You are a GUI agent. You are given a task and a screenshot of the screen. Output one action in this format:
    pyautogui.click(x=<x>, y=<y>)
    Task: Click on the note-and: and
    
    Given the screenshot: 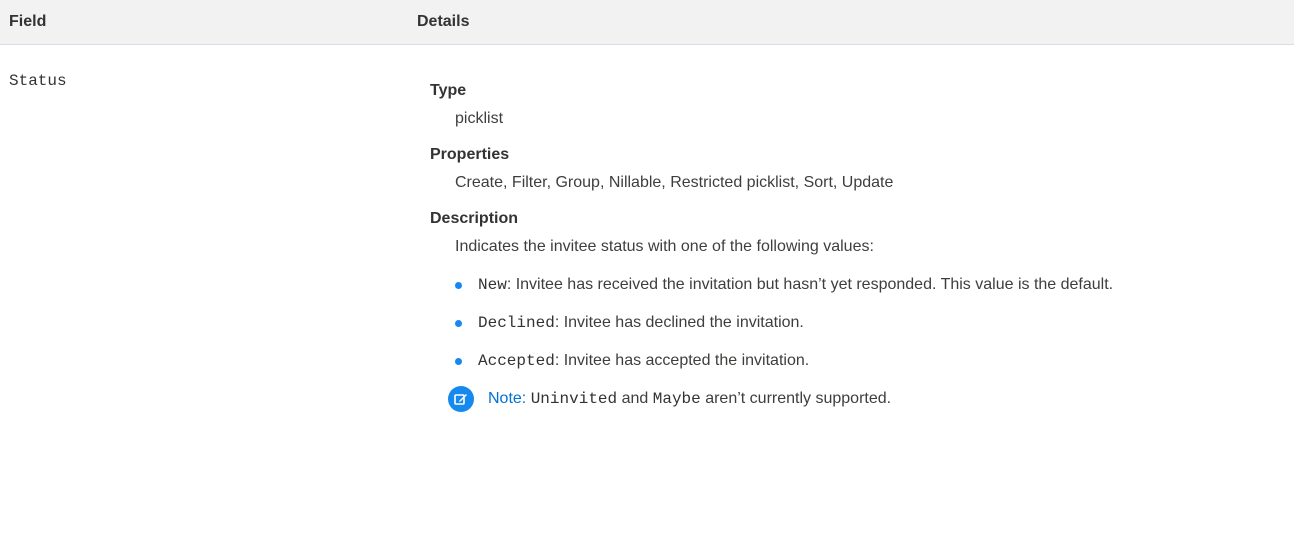 What is the action you would take?
    pyautogui.click(x=635, y=398)
    